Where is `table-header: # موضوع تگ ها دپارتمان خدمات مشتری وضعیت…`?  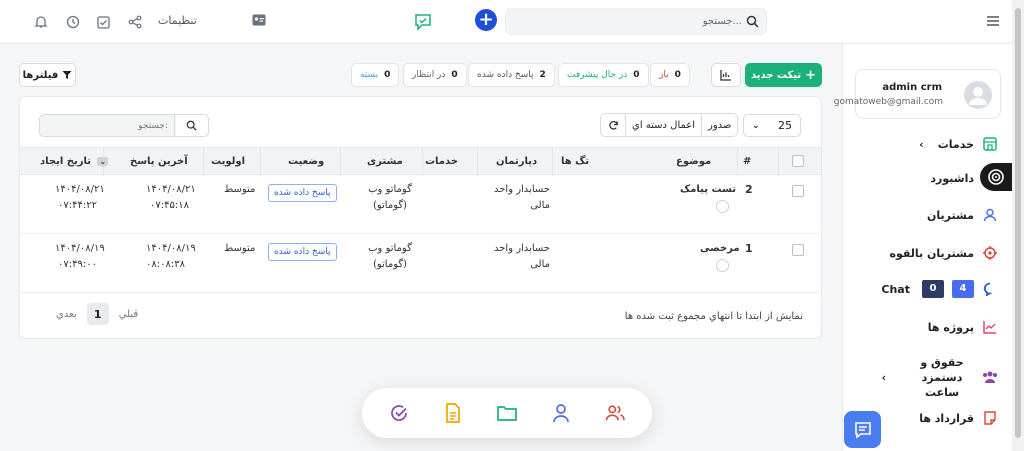 table-header: # موضوع تگ ها دپارتمان خدمات مشتری وضعیت… is located at coordinates (420, 161).